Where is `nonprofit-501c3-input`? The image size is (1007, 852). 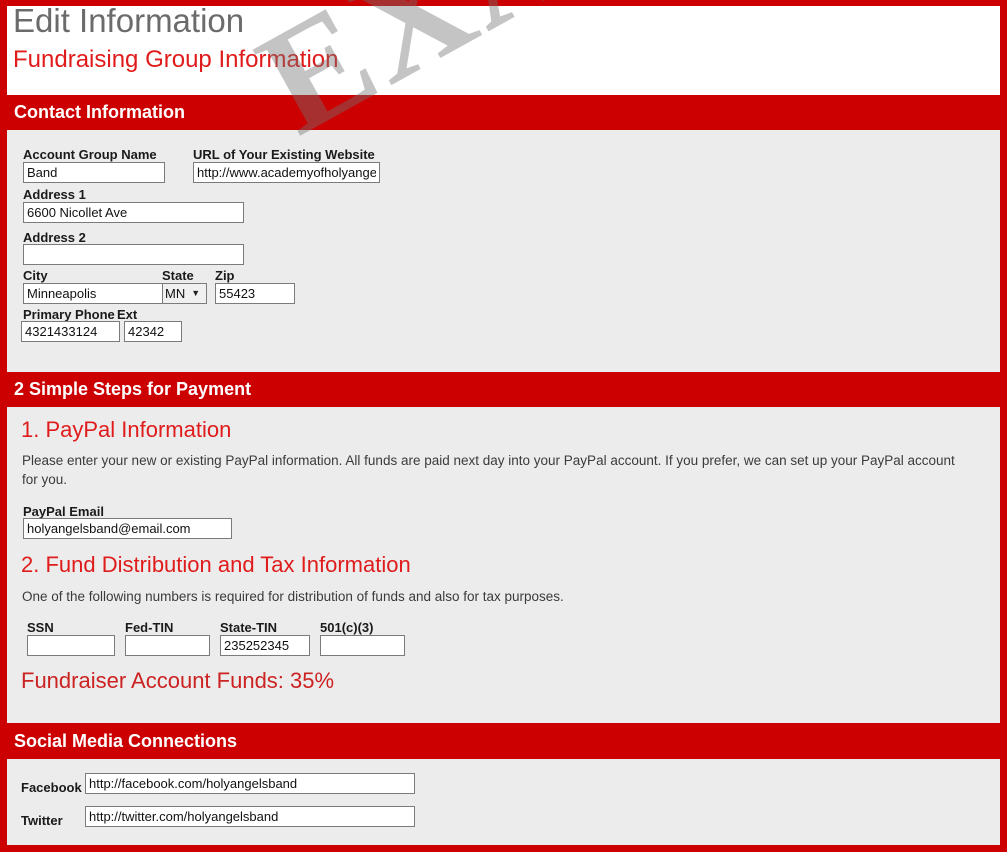 nonprofit-501c3-input is located at coordinates (362, 645).